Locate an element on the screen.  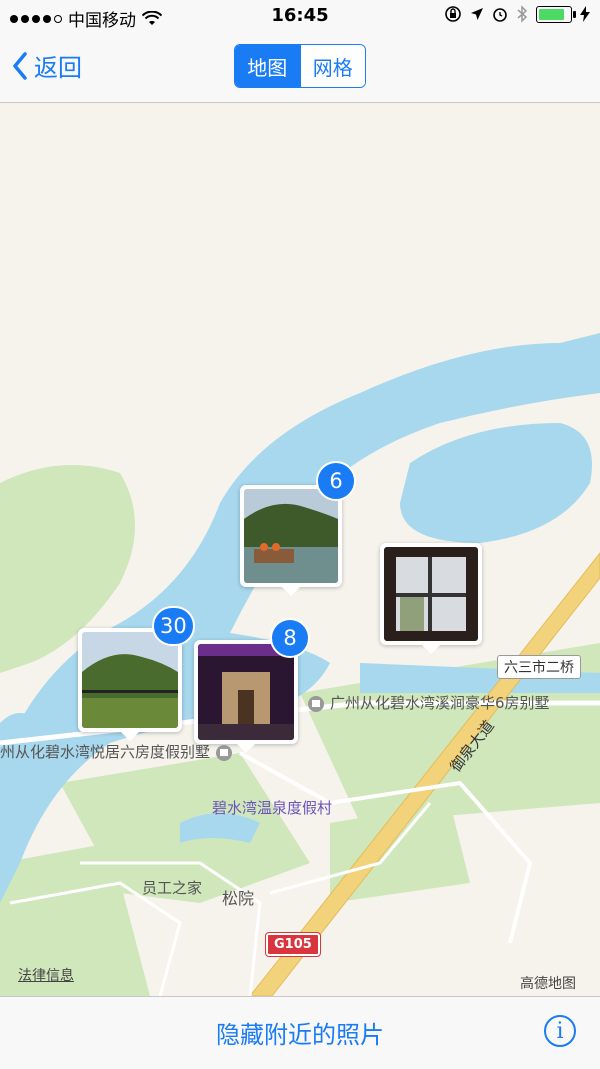
photo-thumbnail-mountain is located at coordinates (130, 680).